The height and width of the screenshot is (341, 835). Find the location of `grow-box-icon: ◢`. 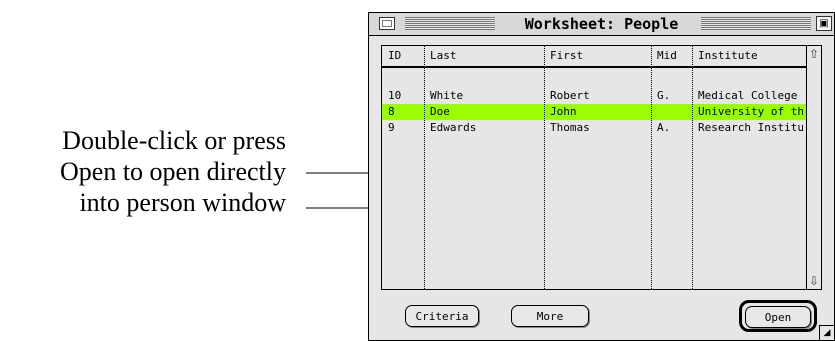

grow-box-icon: ◢ is located at coordinates (826, 332).